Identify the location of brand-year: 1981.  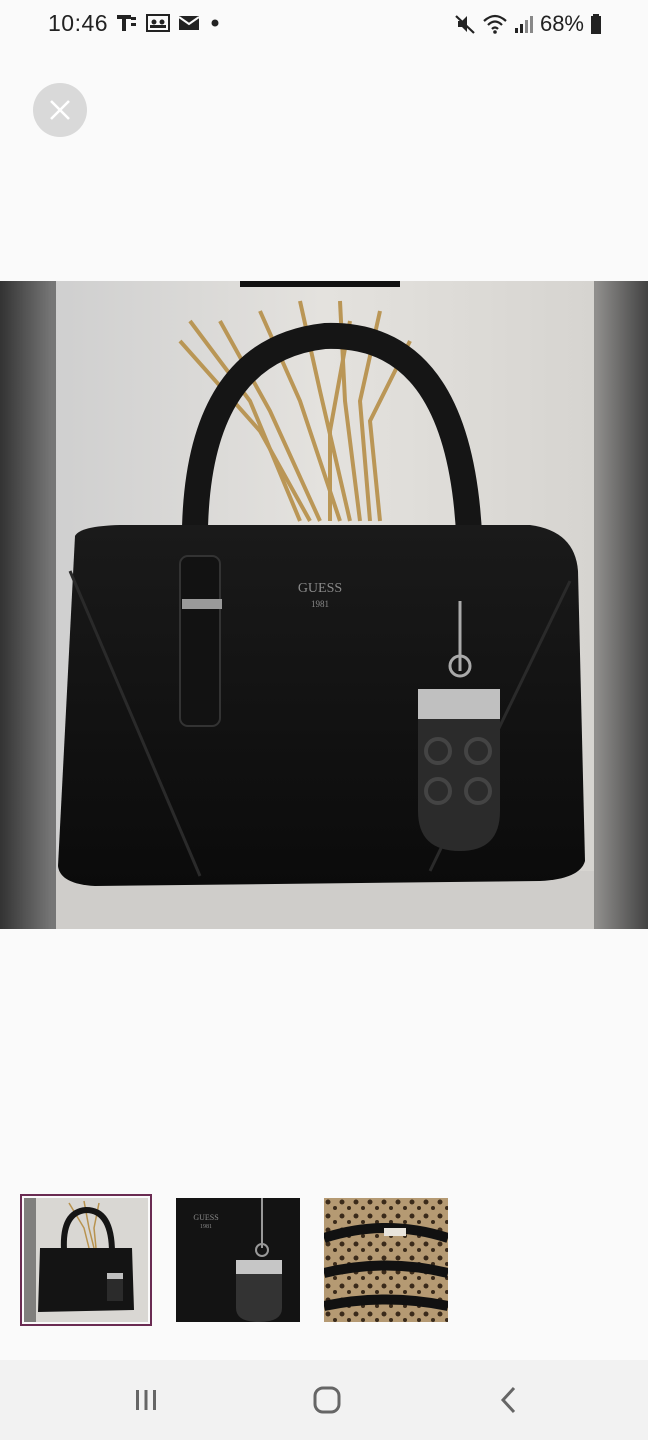
(320, 604).